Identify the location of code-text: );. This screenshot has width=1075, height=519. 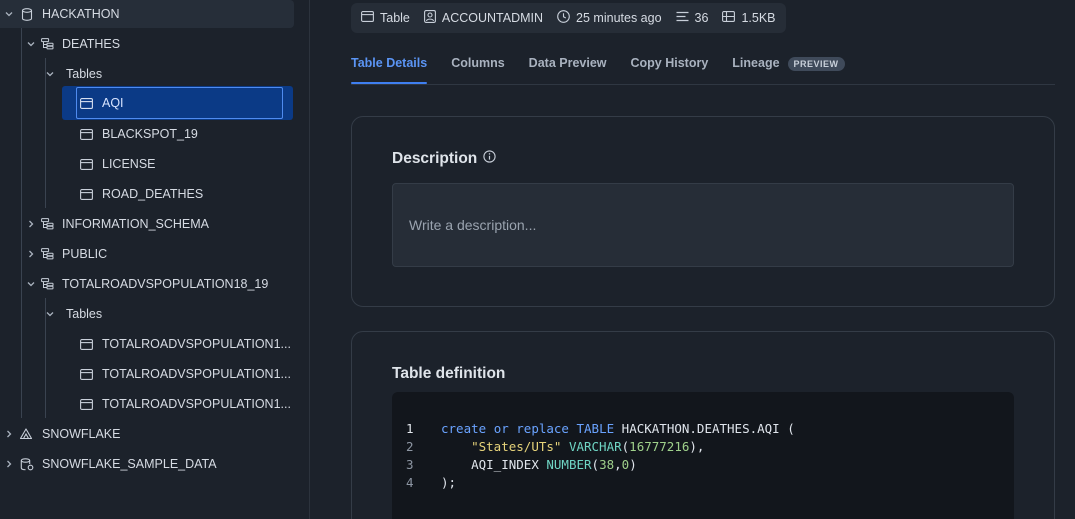
(449, 482).